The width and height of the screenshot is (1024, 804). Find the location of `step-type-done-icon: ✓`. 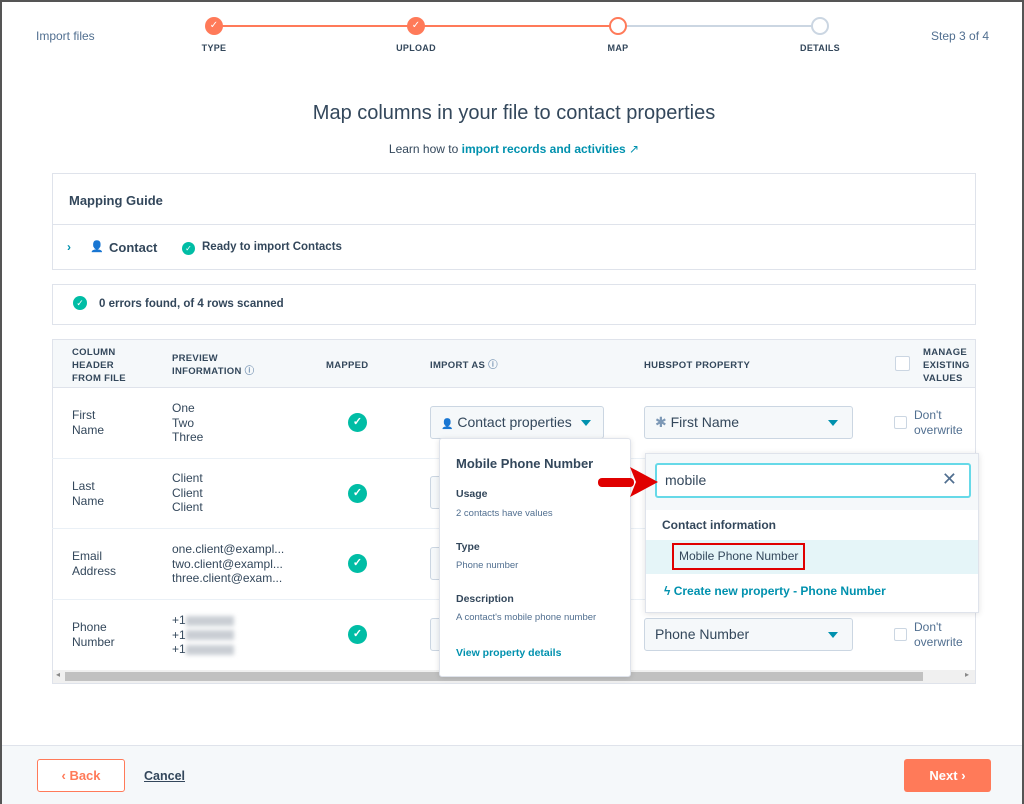

step-type-done-icon: ✓ is located at coordinates (214, 26).